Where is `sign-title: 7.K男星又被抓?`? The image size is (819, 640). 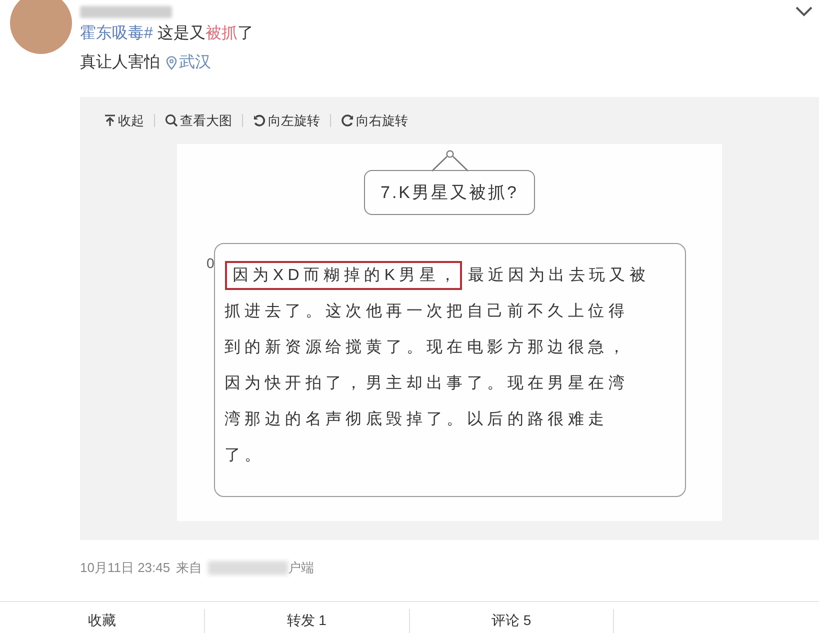
sign-title: 7.K男星又被抓? is located at coordinates (450, 192).